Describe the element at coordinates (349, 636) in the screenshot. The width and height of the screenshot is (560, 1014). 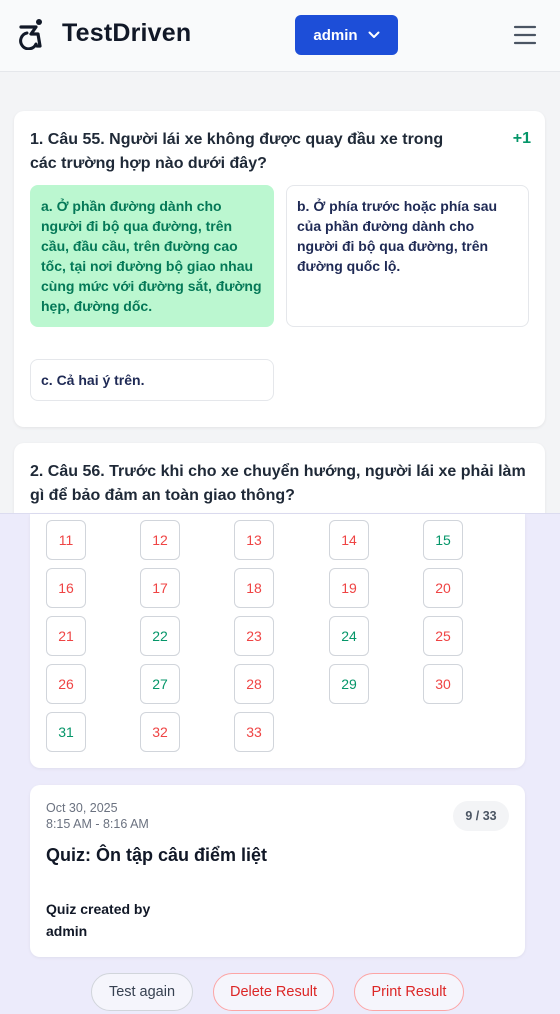
I see `question-number-button: 24` at that location.